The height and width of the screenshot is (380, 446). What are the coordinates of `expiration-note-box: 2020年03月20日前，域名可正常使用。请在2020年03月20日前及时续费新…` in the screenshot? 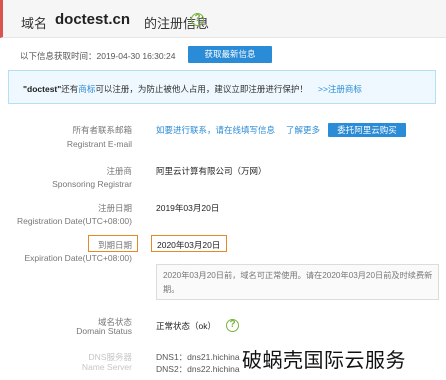 It's located at (297, 282).